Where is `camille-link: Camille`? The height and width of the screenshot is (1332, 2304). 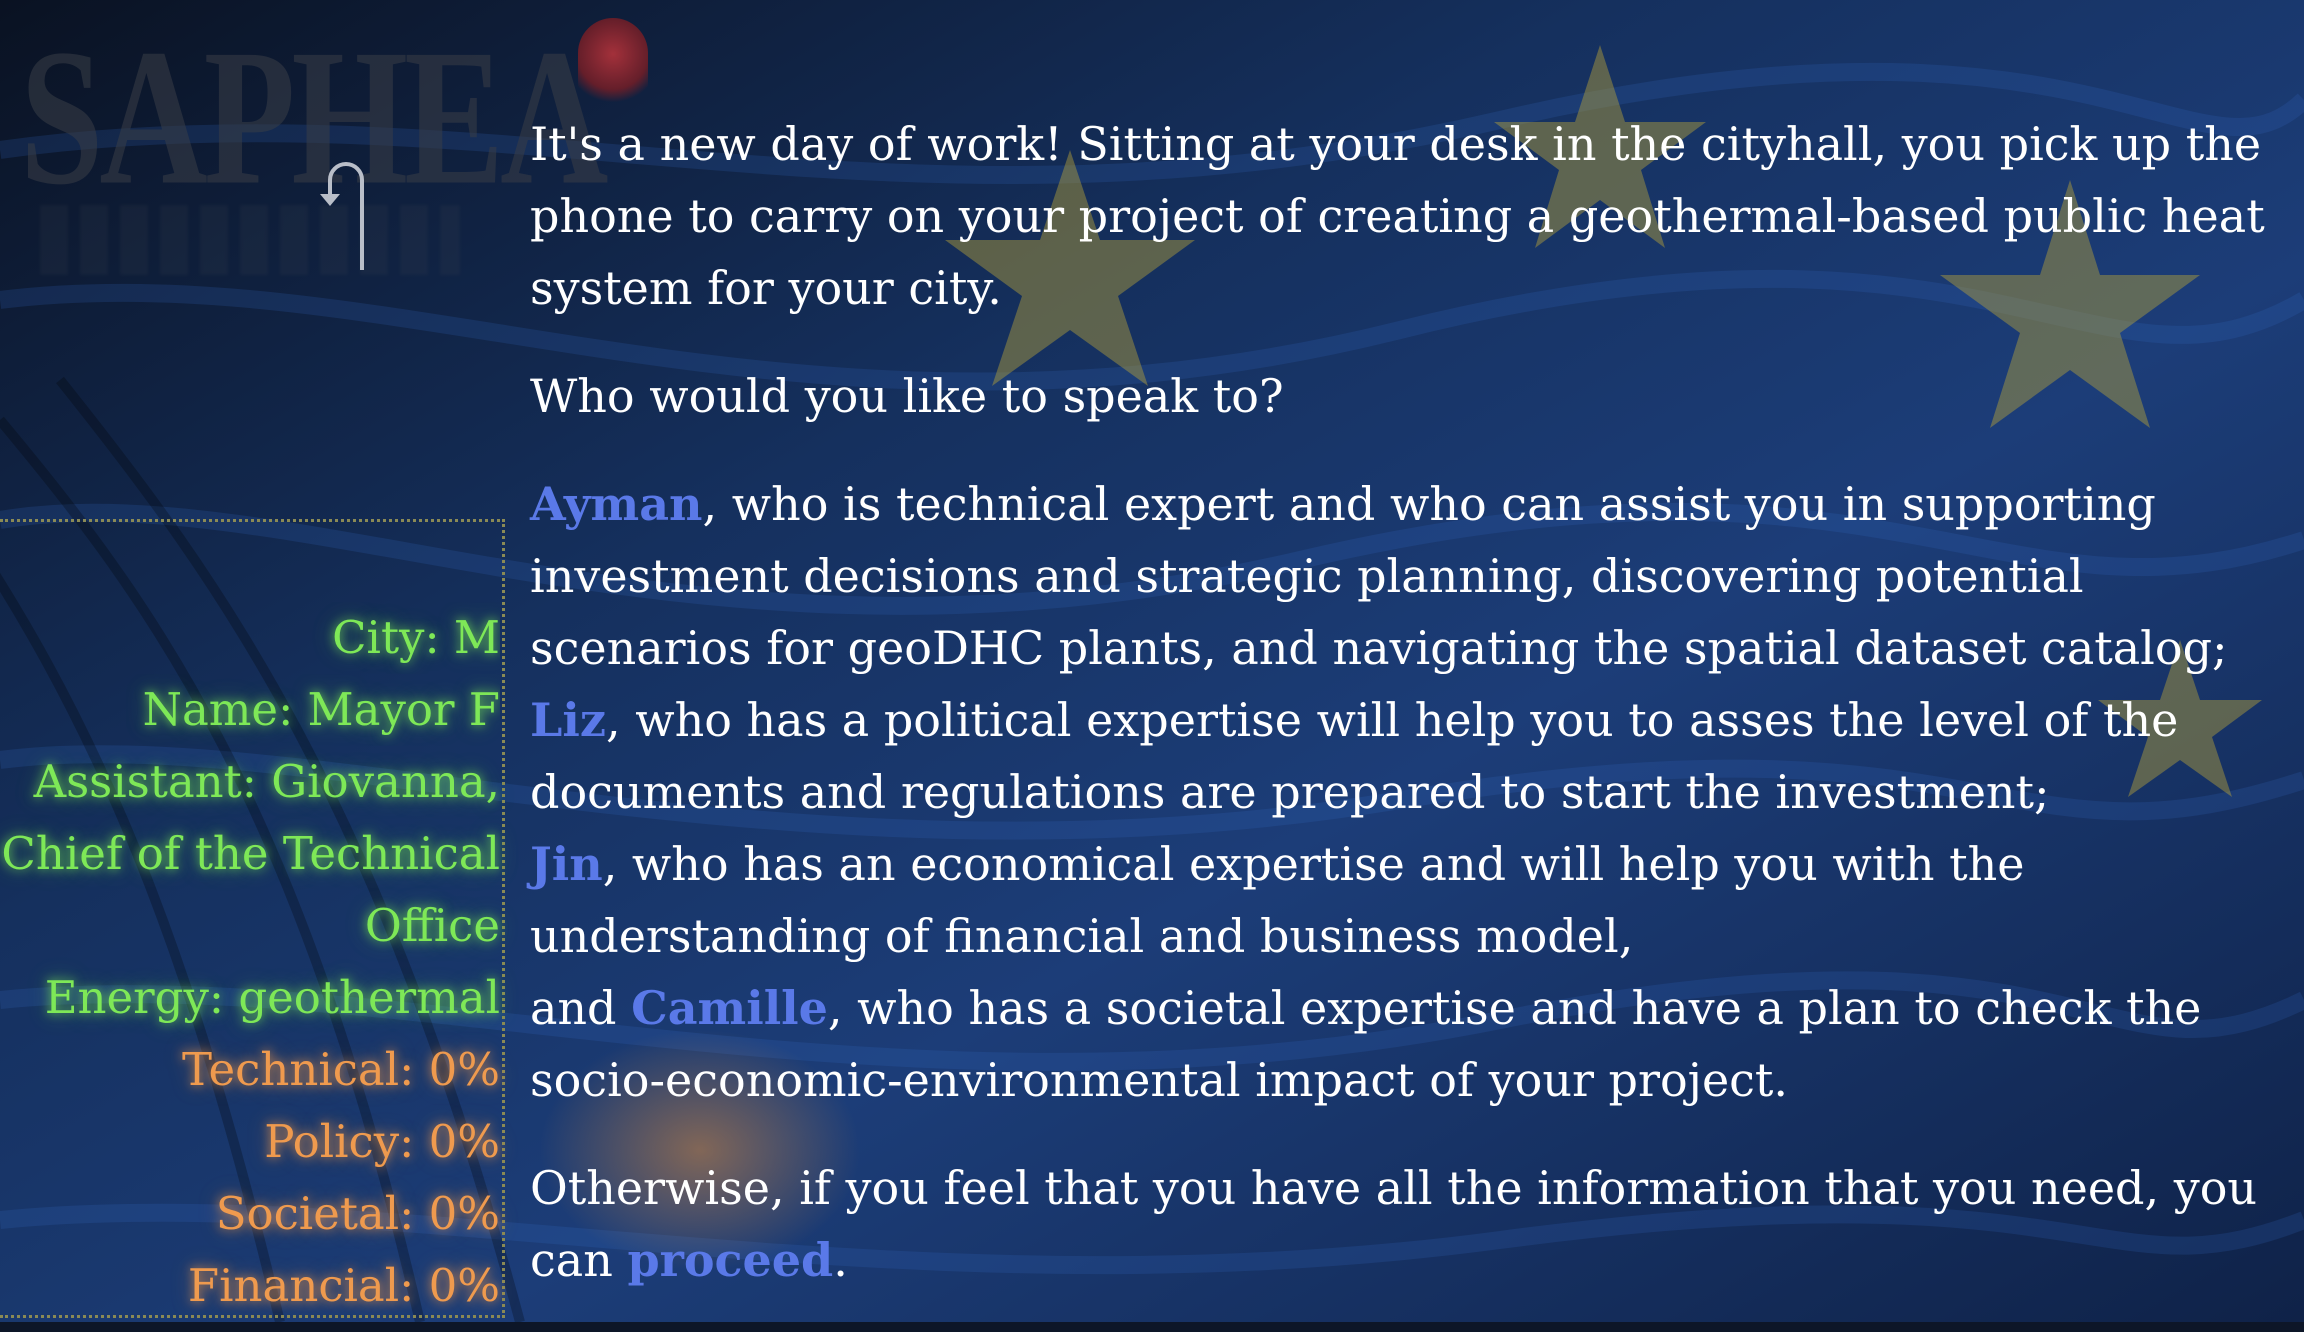 camille-link: Camille is located at coordinates (729, 1008).